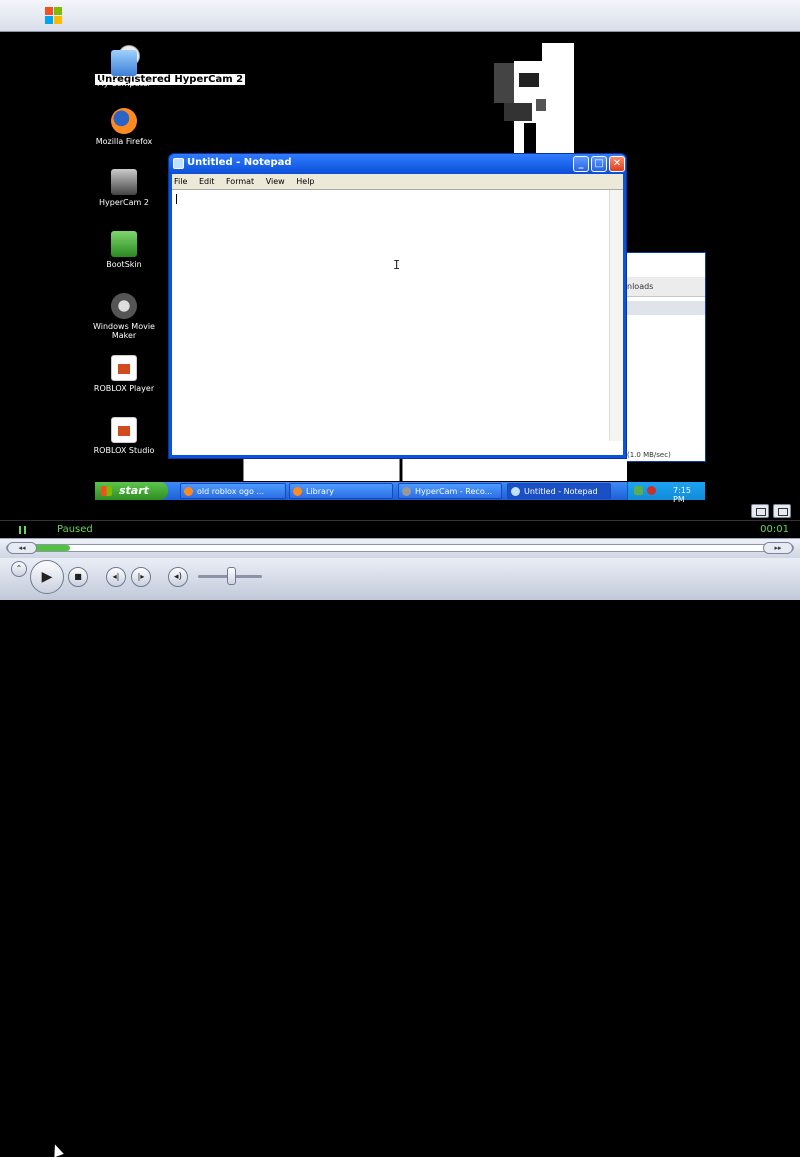 This screenshot has width=800, height=1157. Describe the element at coordinates (178, 577) in the screenshot. I see `mute-button: ◂)` at that location.